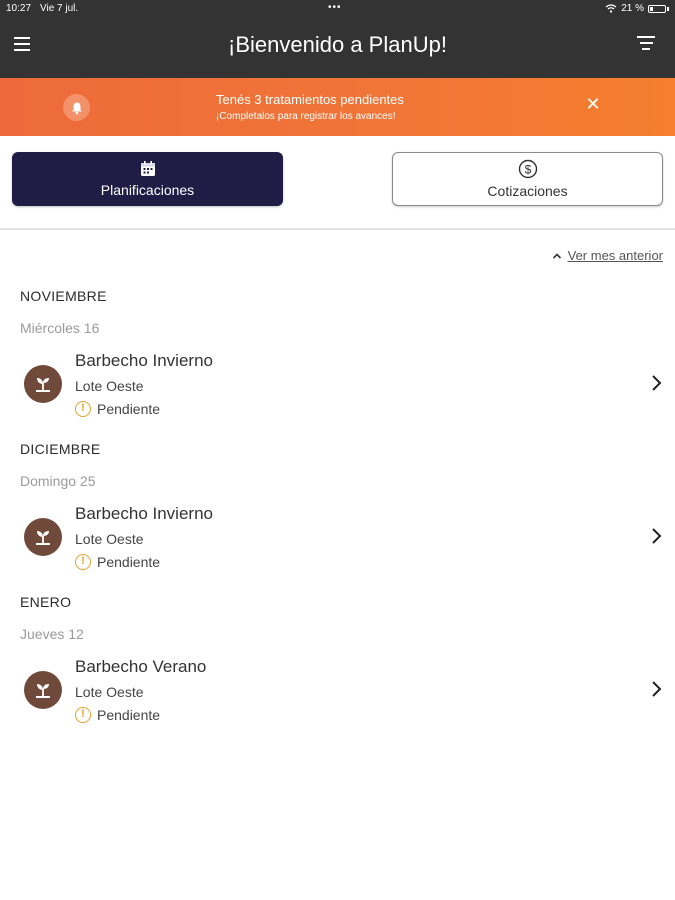 The image size is (675, 900). I want to click on page-title: ¡Bienvenido a PlanUp!, so click(337, 44).